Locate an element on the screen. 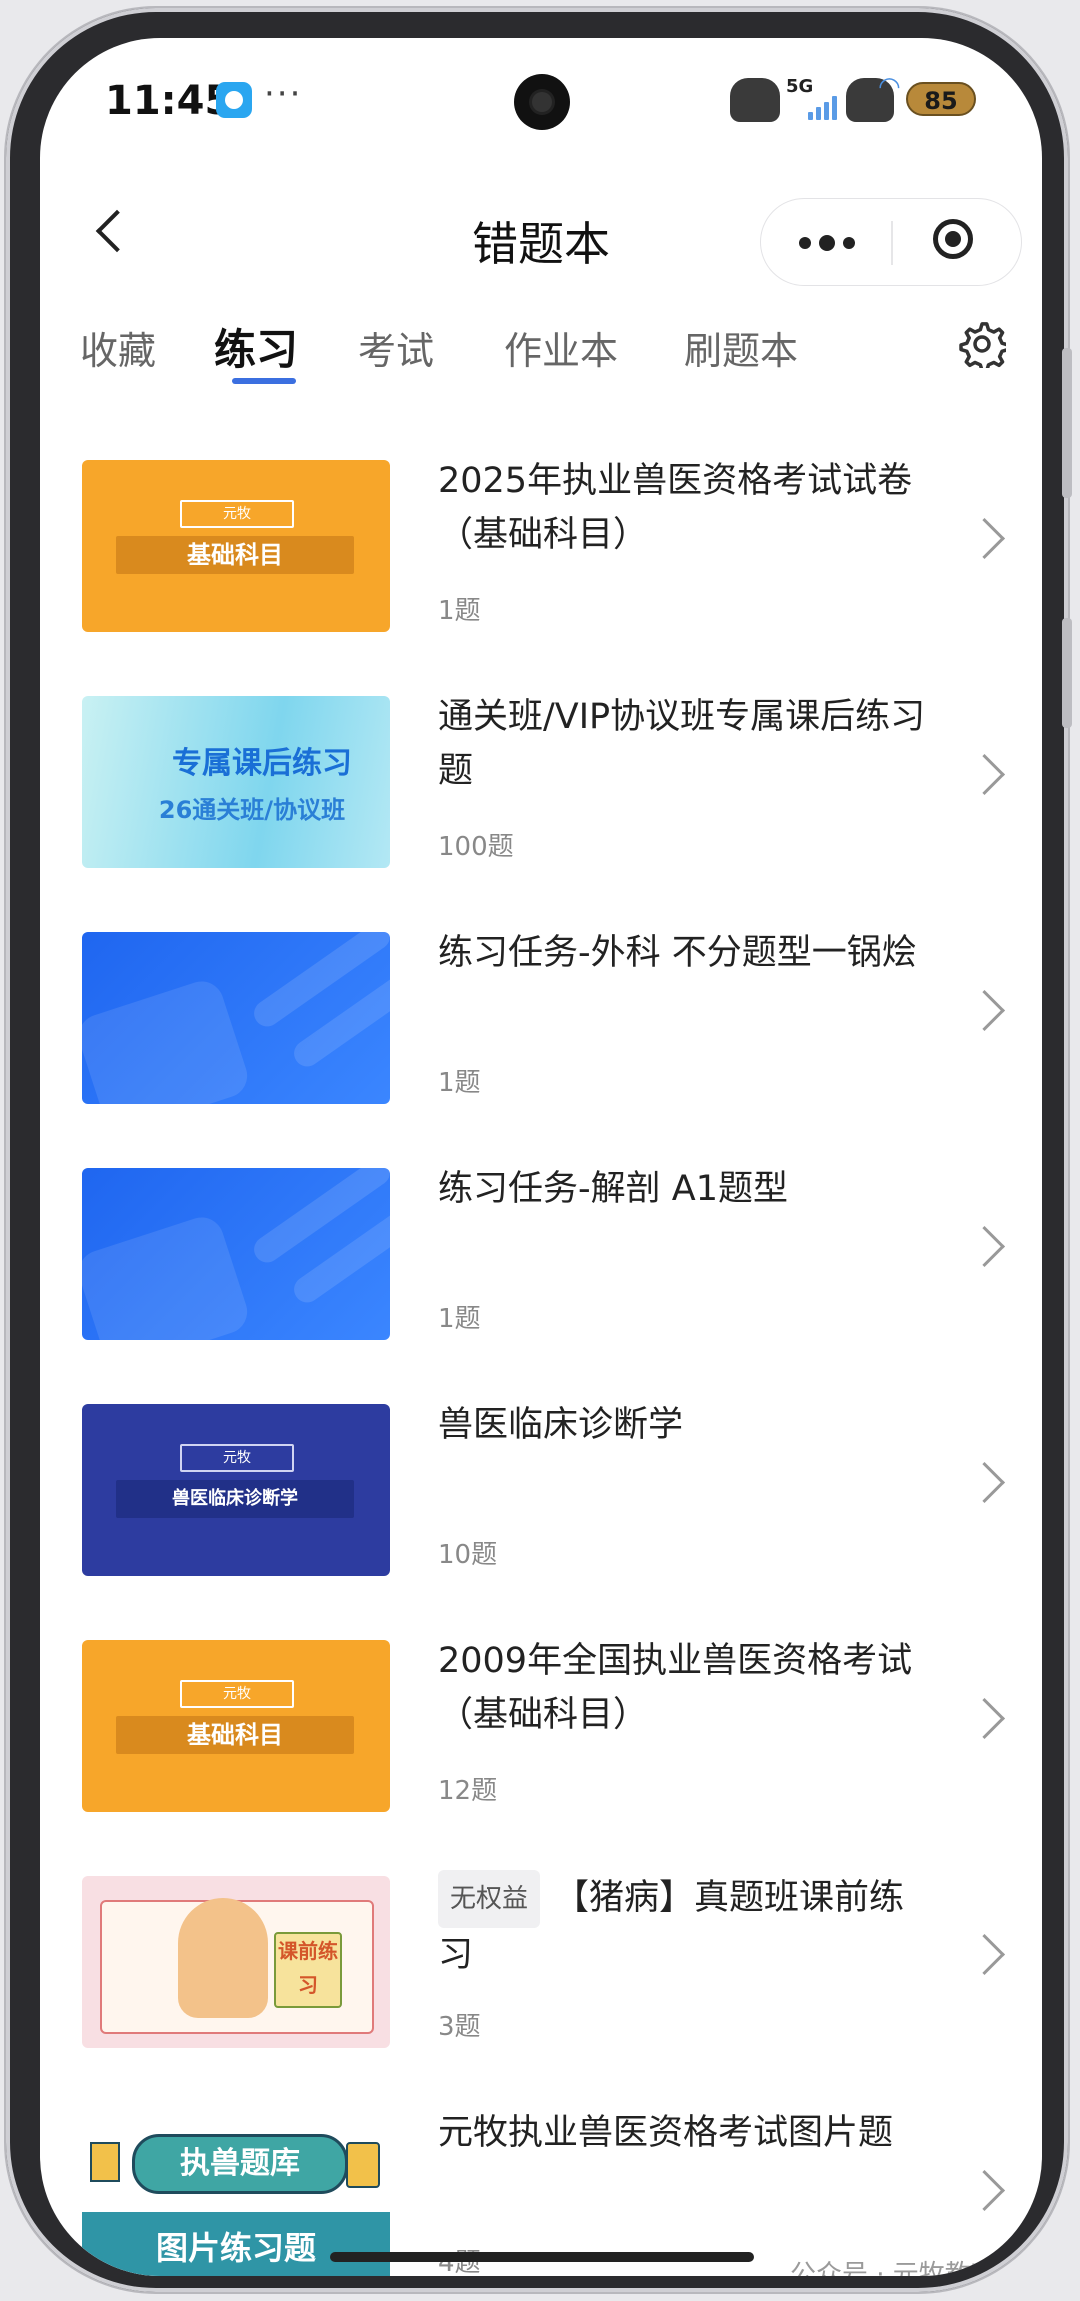 The height and width of the screenshot is (2301, 1080). status-time: 11:45 is located at coordinates (169, 101).